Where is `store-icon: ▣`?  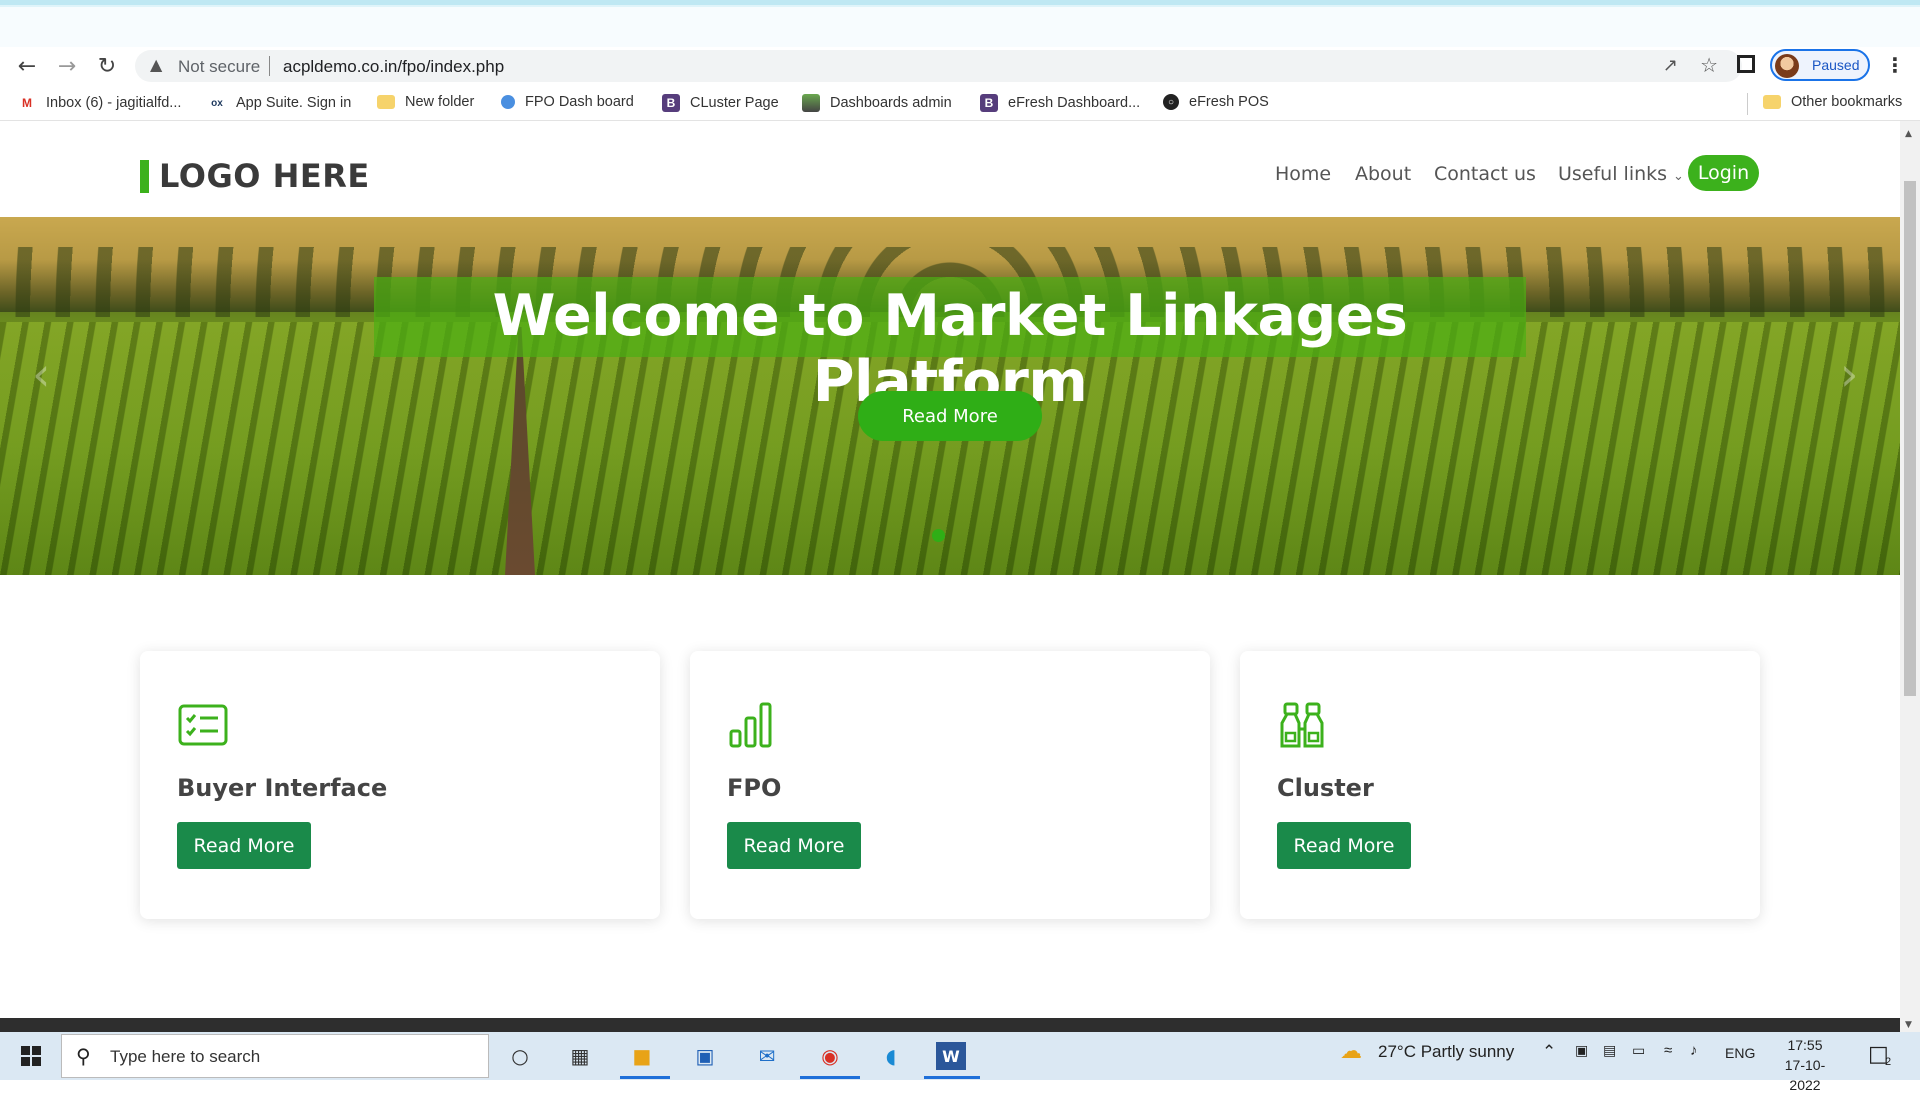
store-icon: ▣ is located at coordinates (705, 1056).